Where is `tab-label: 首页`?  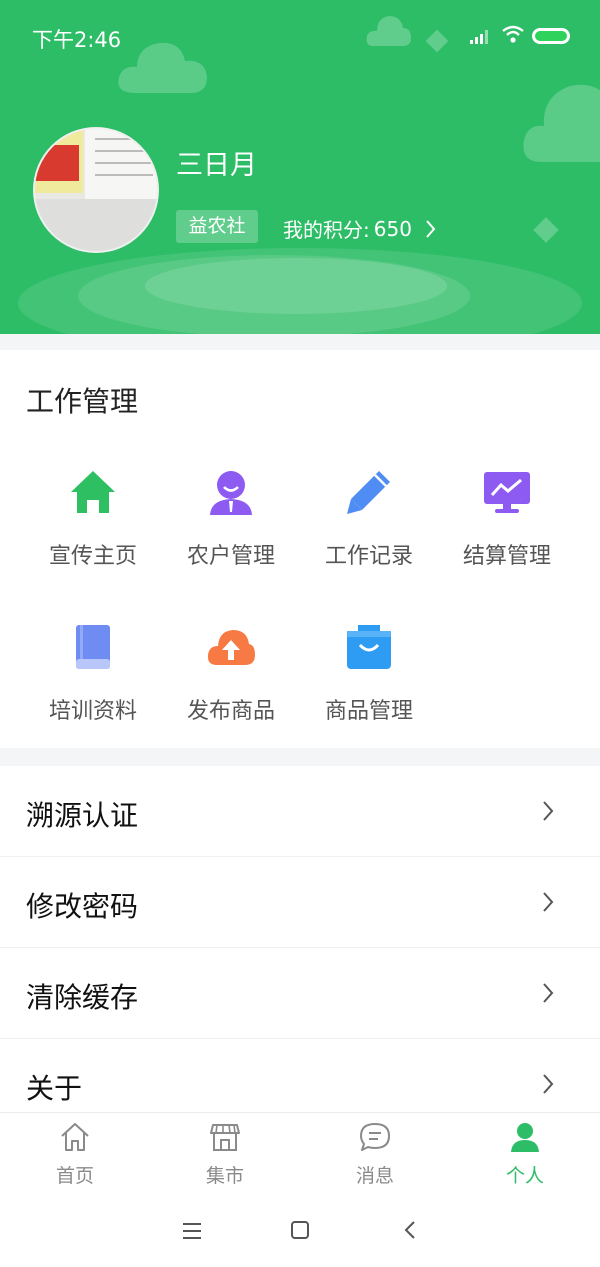
tab-label: 首页 is located at coordinates (74, 1176).